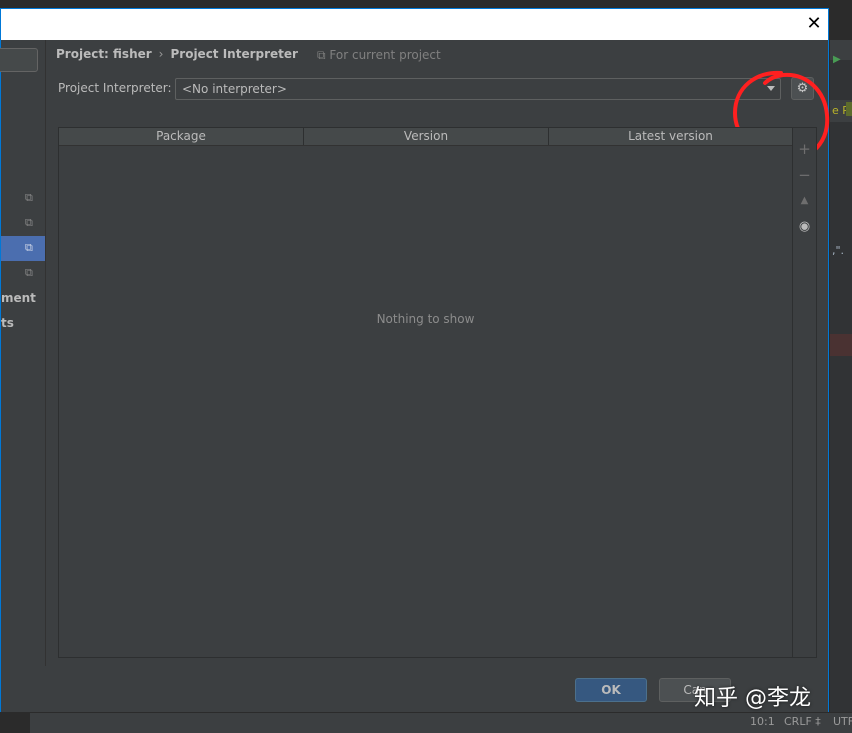 This screenshot has height=733, width=852. I want to click on zhihu-watermark: 知乎 @李龙, so click(752, 698).